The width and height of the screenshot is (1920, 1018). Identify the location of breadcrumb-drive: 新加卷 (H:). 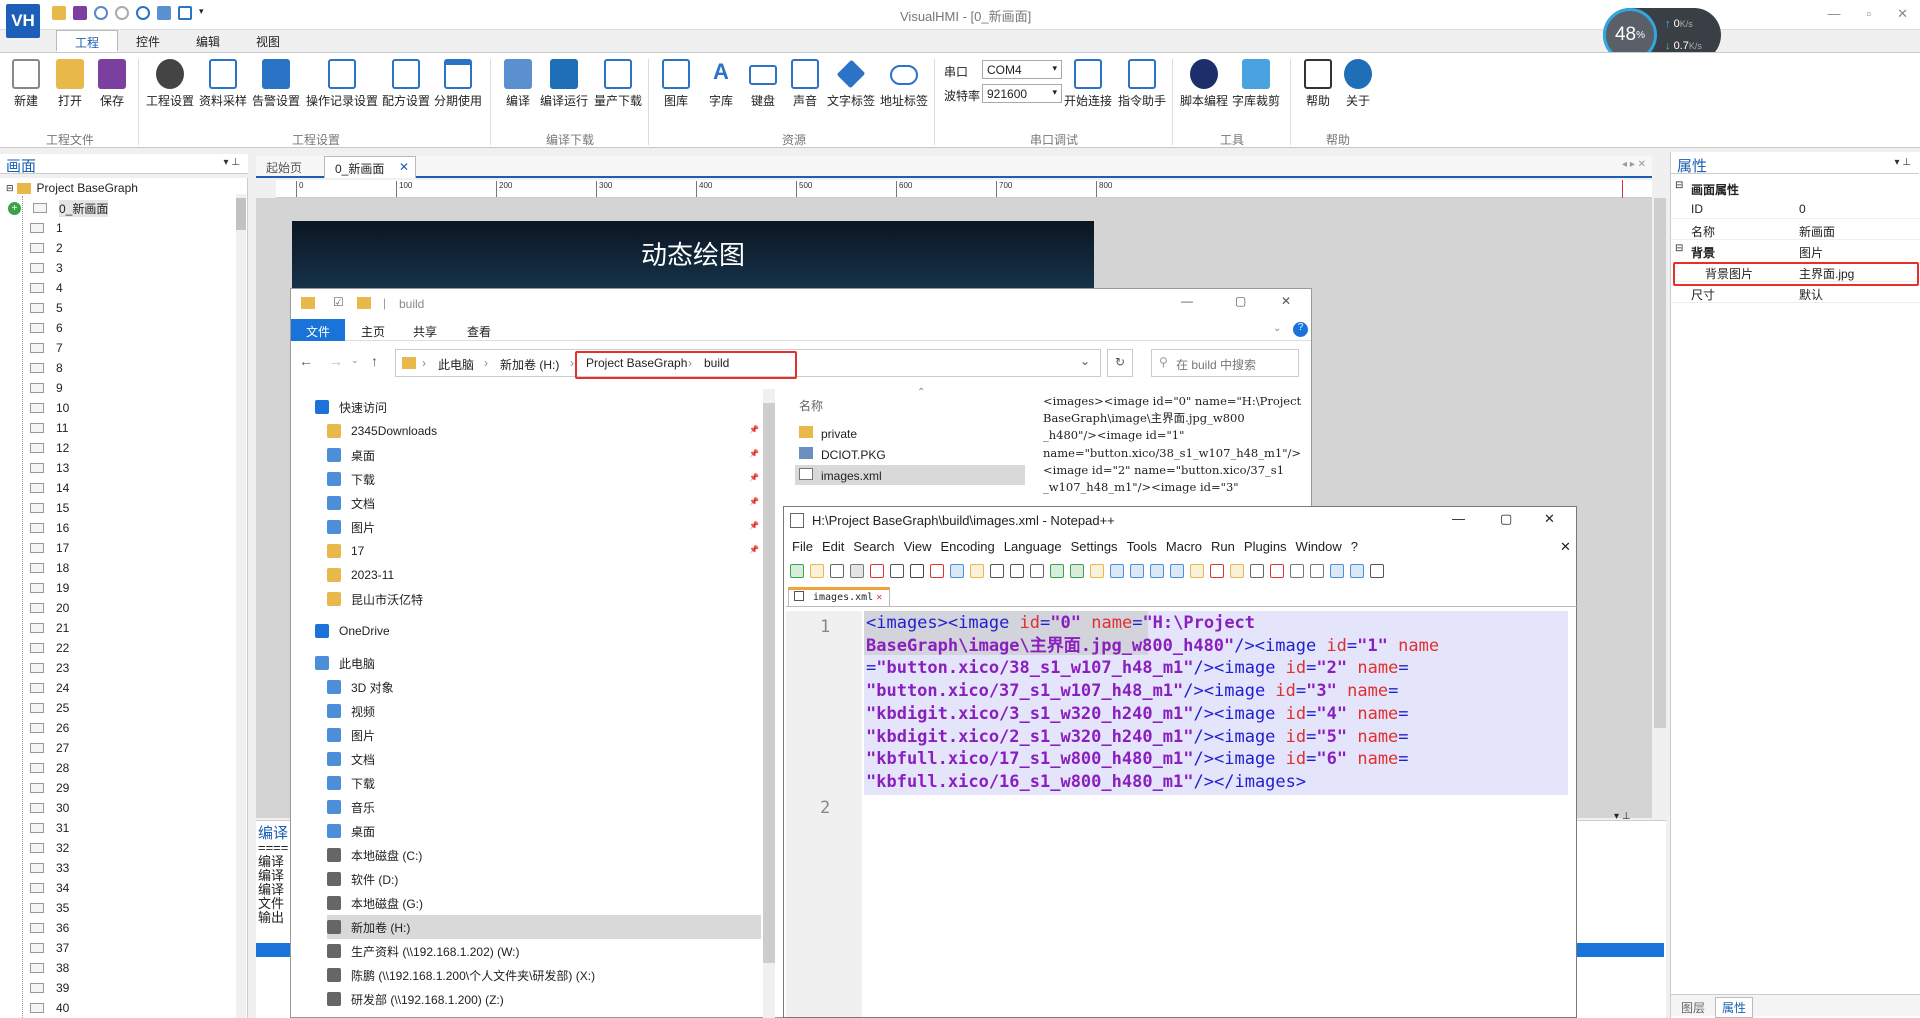
(529, 364).